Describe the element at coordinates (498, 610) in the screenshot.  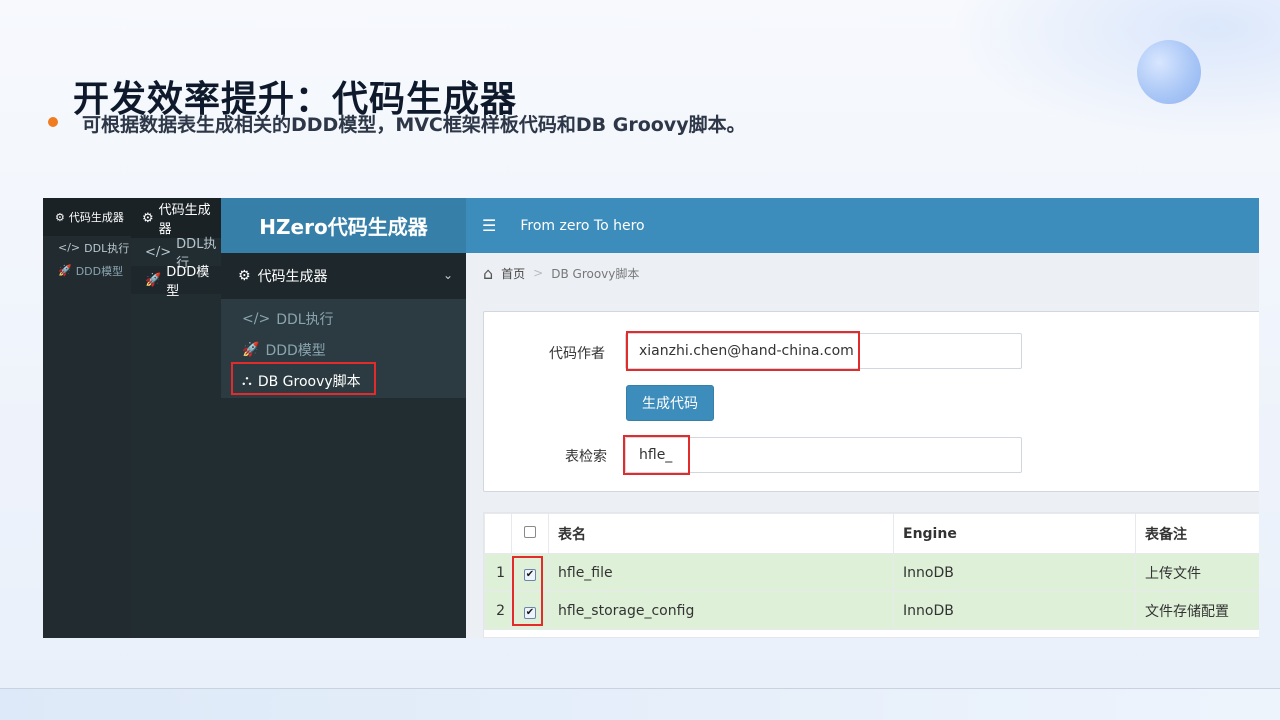
I see `row-index: 2` at that location.